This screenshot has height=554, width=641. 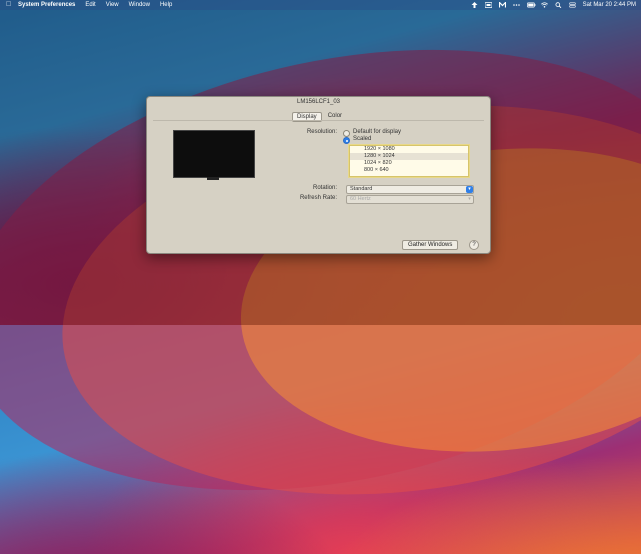 What do you see at coordinates (362, 139) in the screenshot?
I see `option-scaled: Scaled` at bounding box center [362, 139].